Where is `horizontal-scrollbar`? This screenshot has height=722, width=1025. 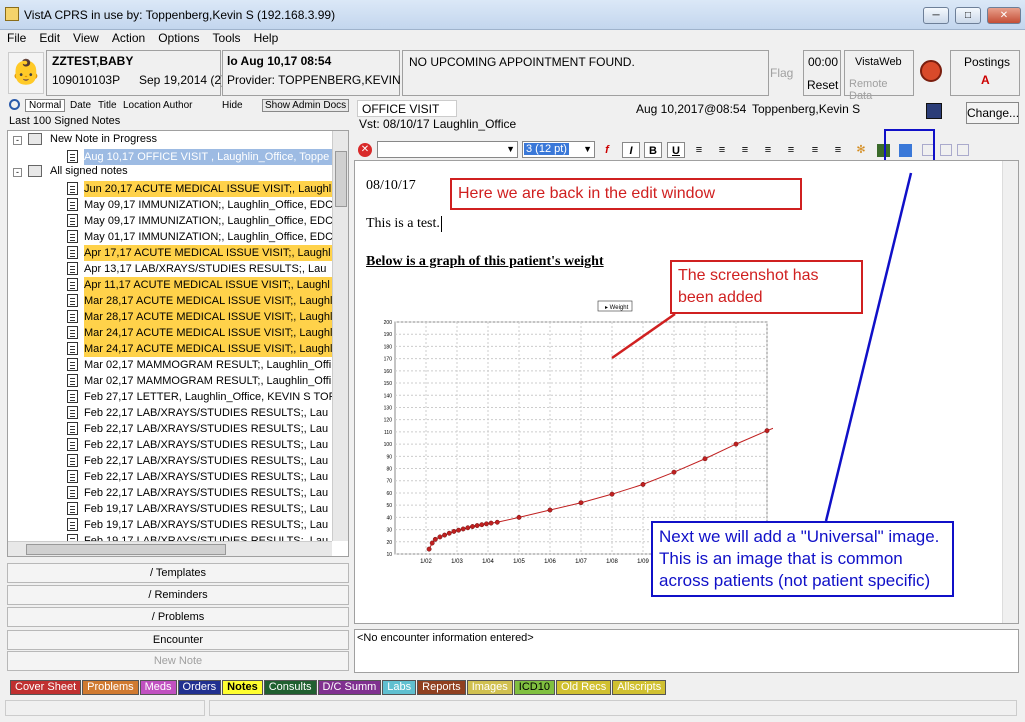
horizontal-scrollbar is located at coordinates (170, 548).